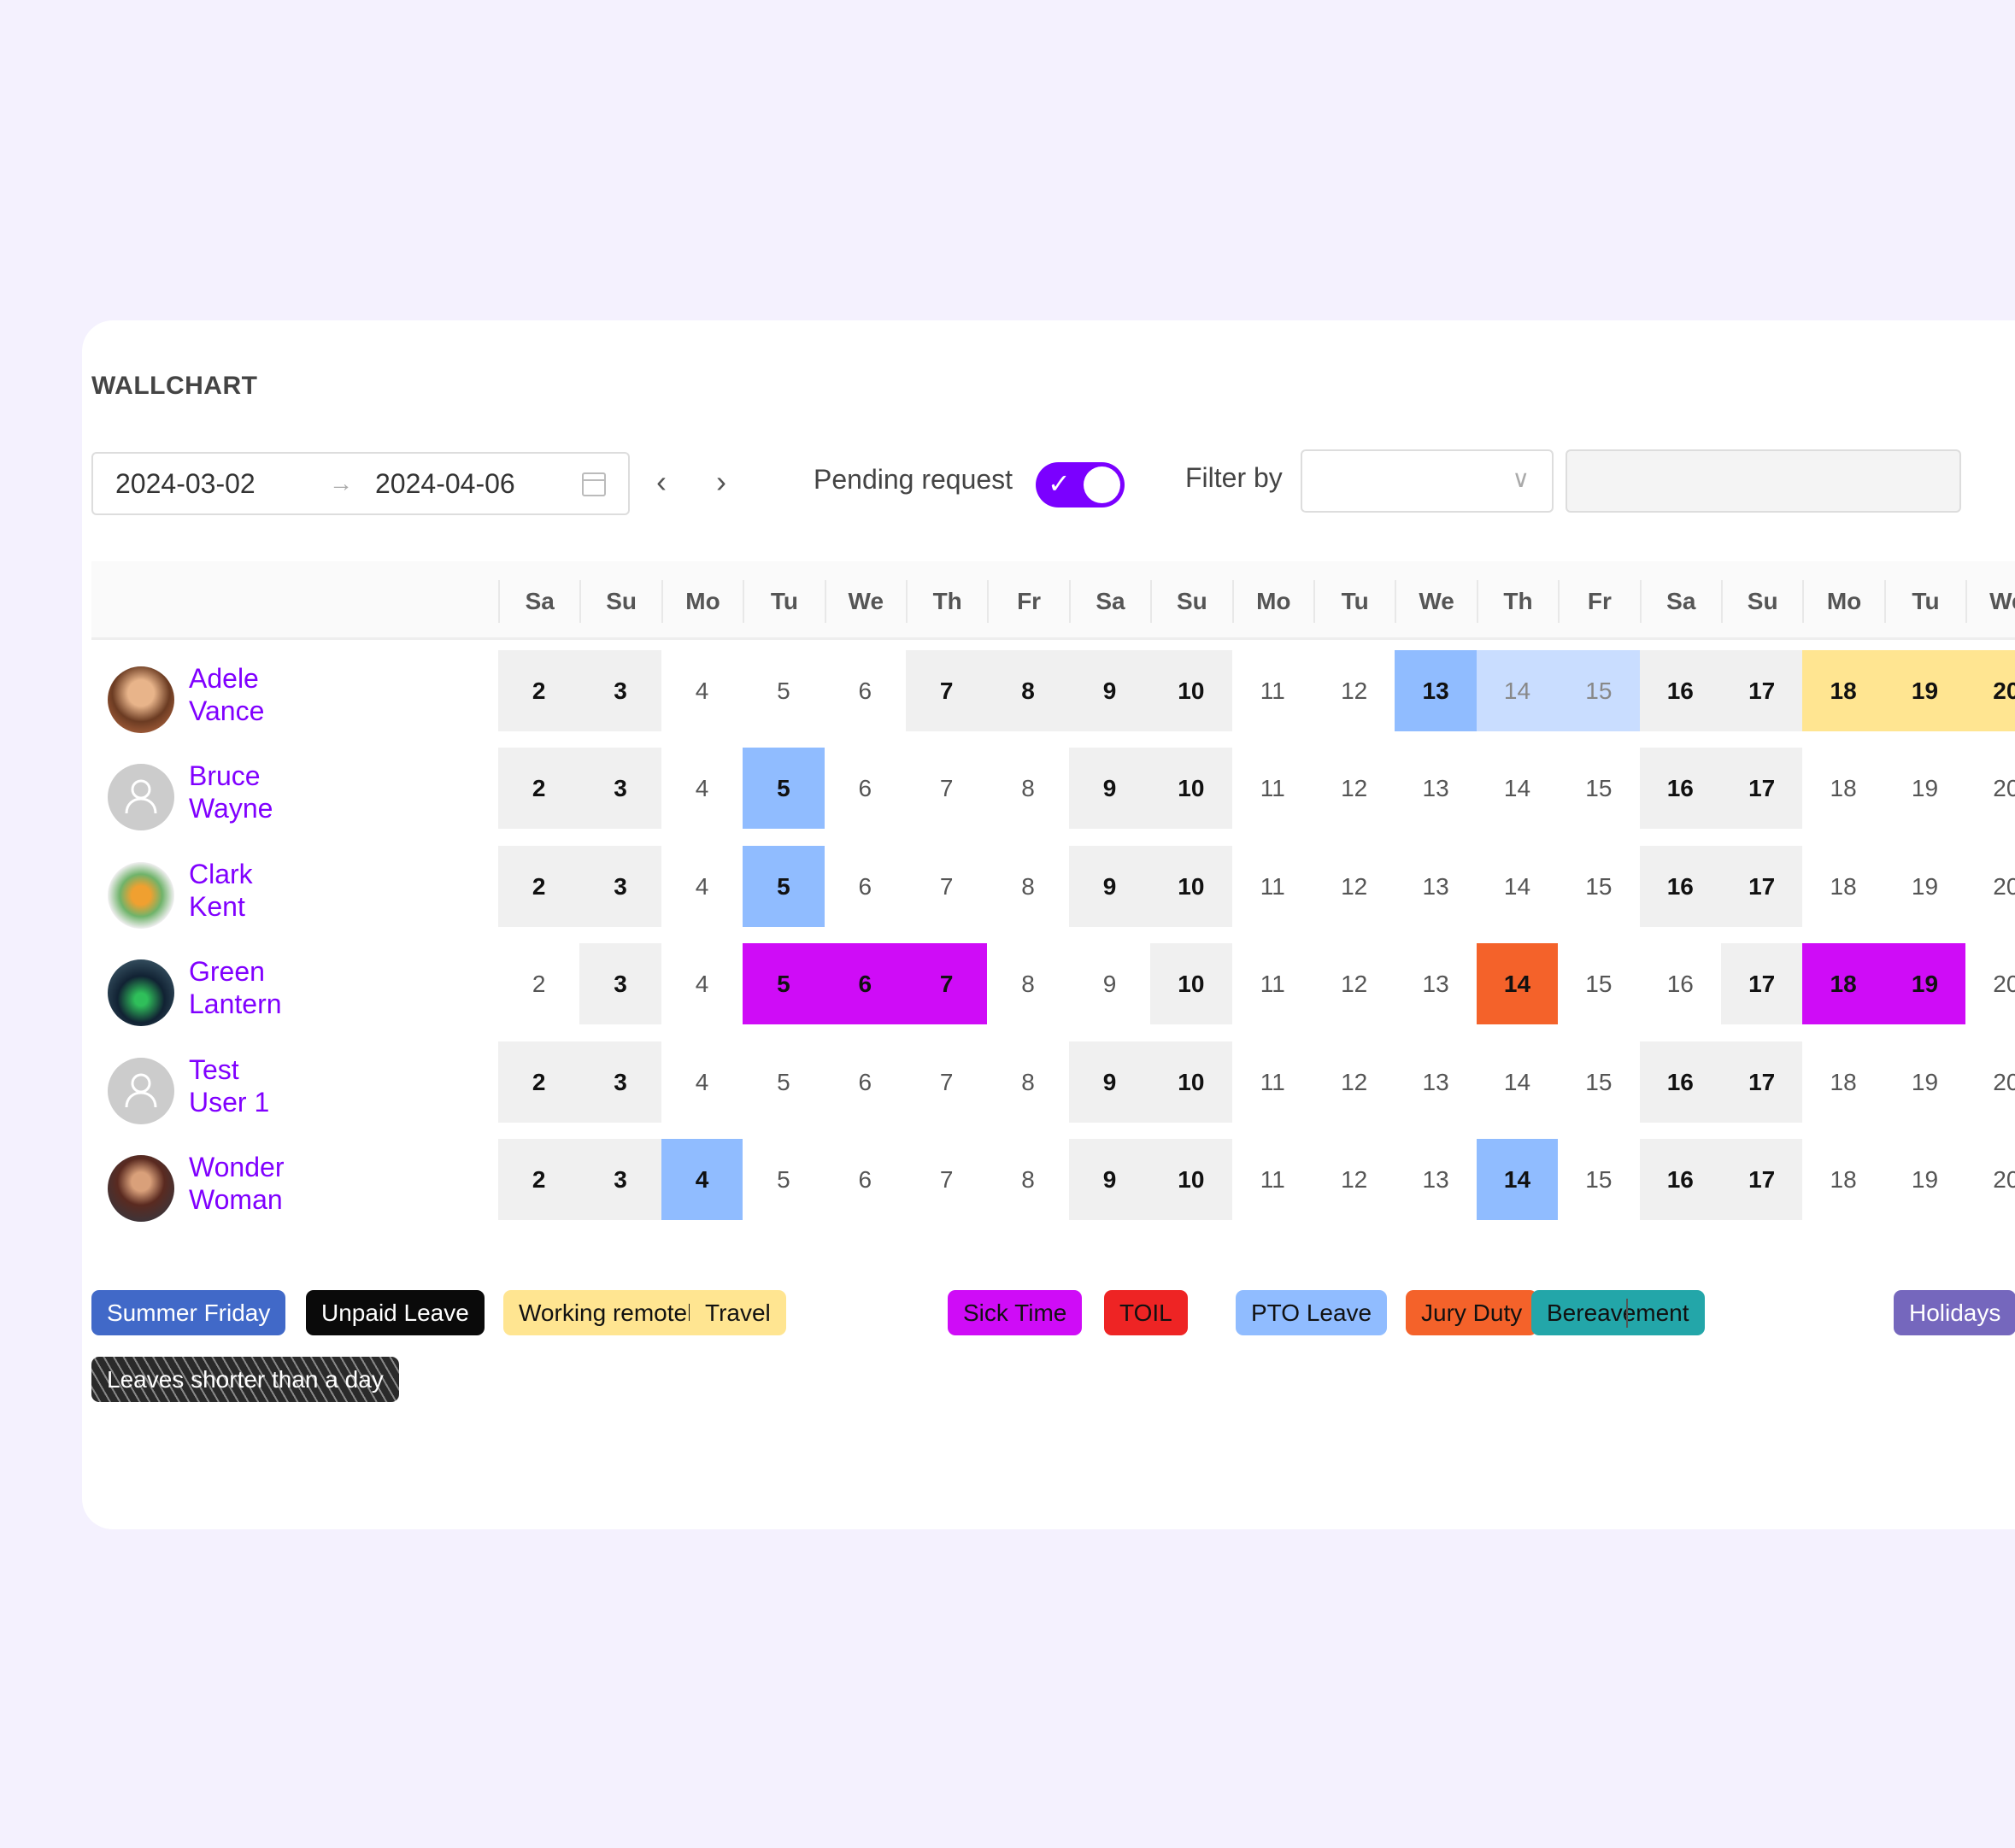 The width and height of the screenshot is (2015, 1848). I want to click on filter-value-input, so click(1763, 481).